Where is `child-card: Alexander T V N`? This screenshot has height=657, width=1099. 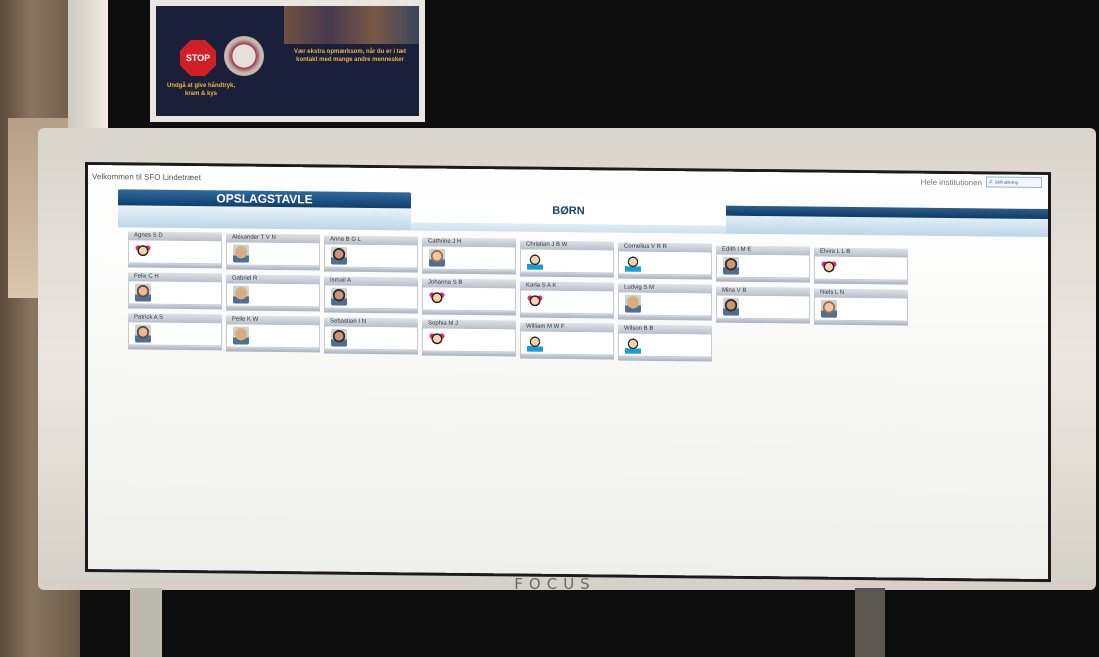 child-card: Alexander T V N is located at coordinates (273, 252).